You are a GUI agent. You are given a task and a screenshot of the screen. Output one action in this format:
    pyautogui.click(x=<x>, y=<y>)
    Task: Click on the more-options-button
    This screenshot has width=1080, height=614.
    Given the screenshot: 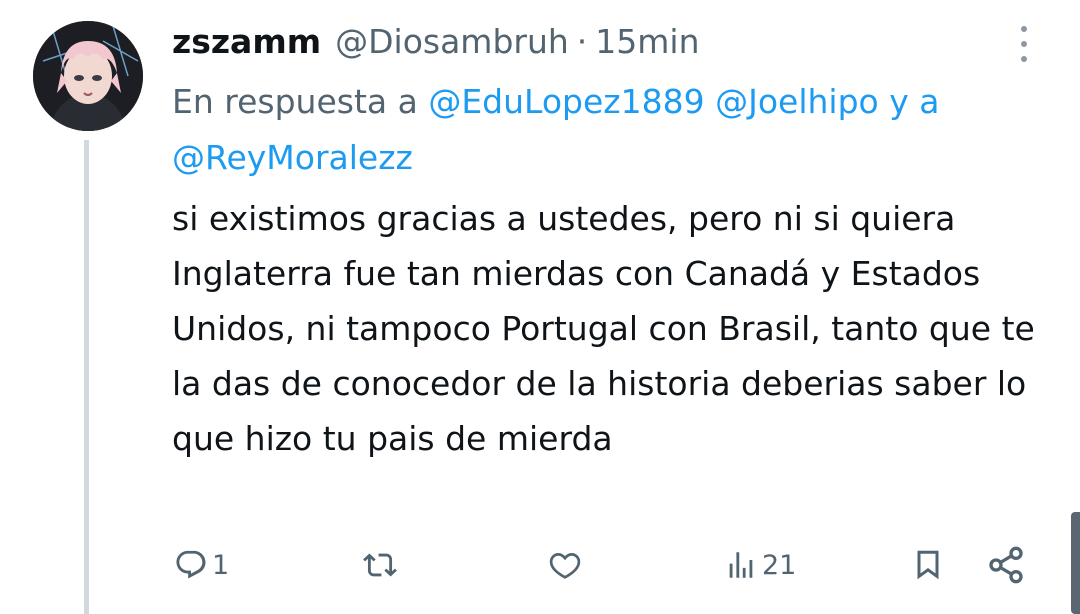 What is the action you would take?
    pyautogui.click(x=1024, y=44)
    